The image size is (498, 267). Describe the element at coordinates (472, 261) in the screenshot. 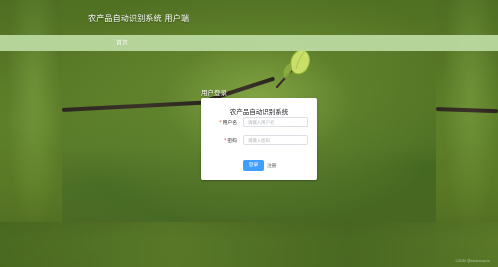

I see `watermark-text: CSDN @biyezuopin` at that location.